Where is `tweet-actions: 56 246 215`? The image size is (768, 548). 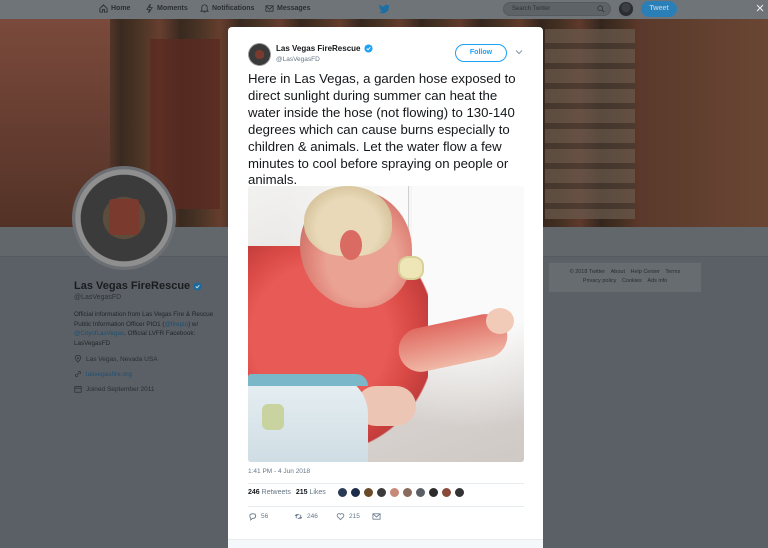
tweet-actions: 56 246 215 is located at coordinates (333, 516).